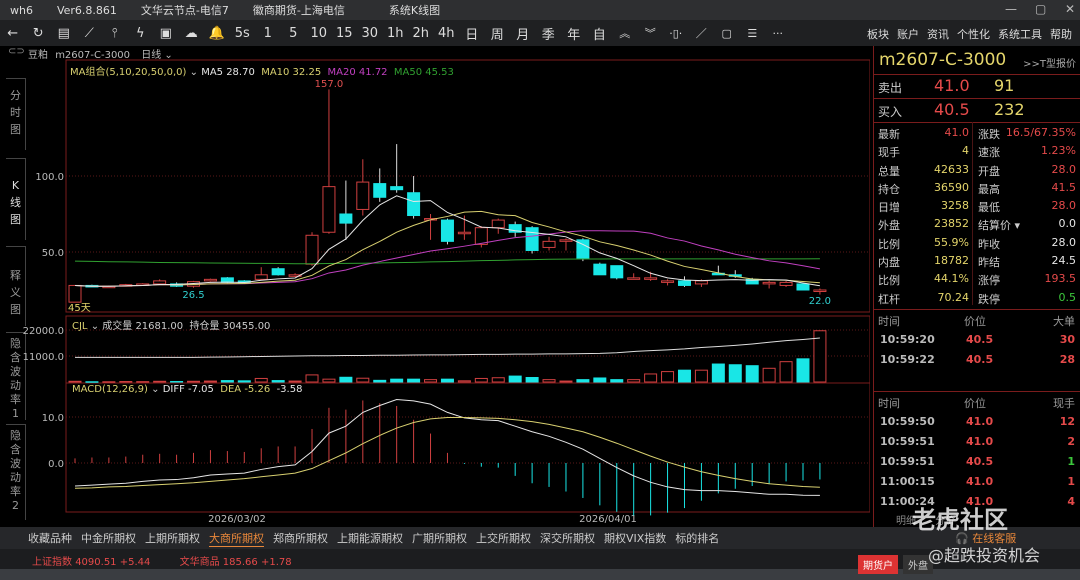 The image size is (1080, 580). Describe the element at coordinates (1040, 132) in the screenshot. I see `stat-value-2: 16.5/67.35%` at that location.